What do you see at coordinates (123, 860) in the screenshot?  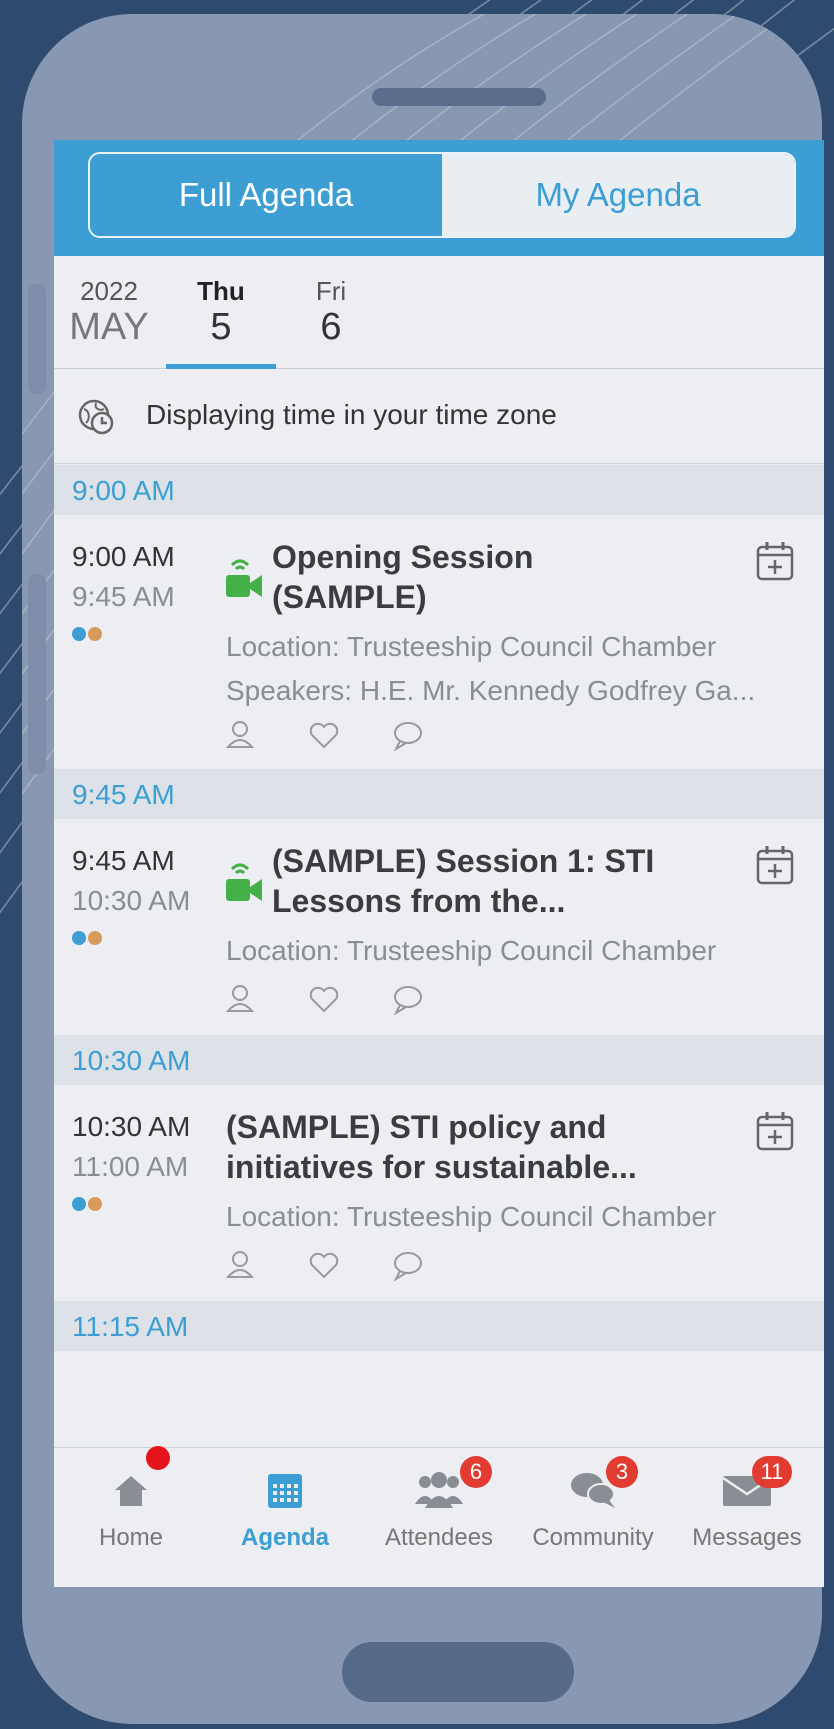 I see `start-time: 9:45 AM` at bounding box center [123, 860].